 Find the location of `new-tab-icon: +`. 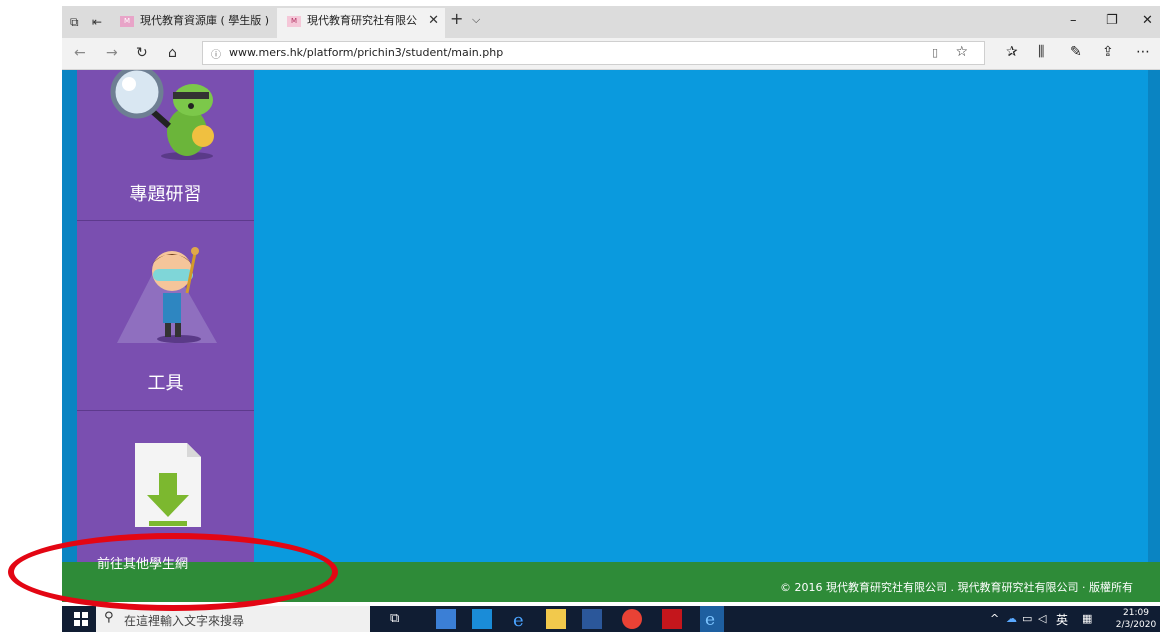

new-tab-icon: + is located at coordinates (456, 19).